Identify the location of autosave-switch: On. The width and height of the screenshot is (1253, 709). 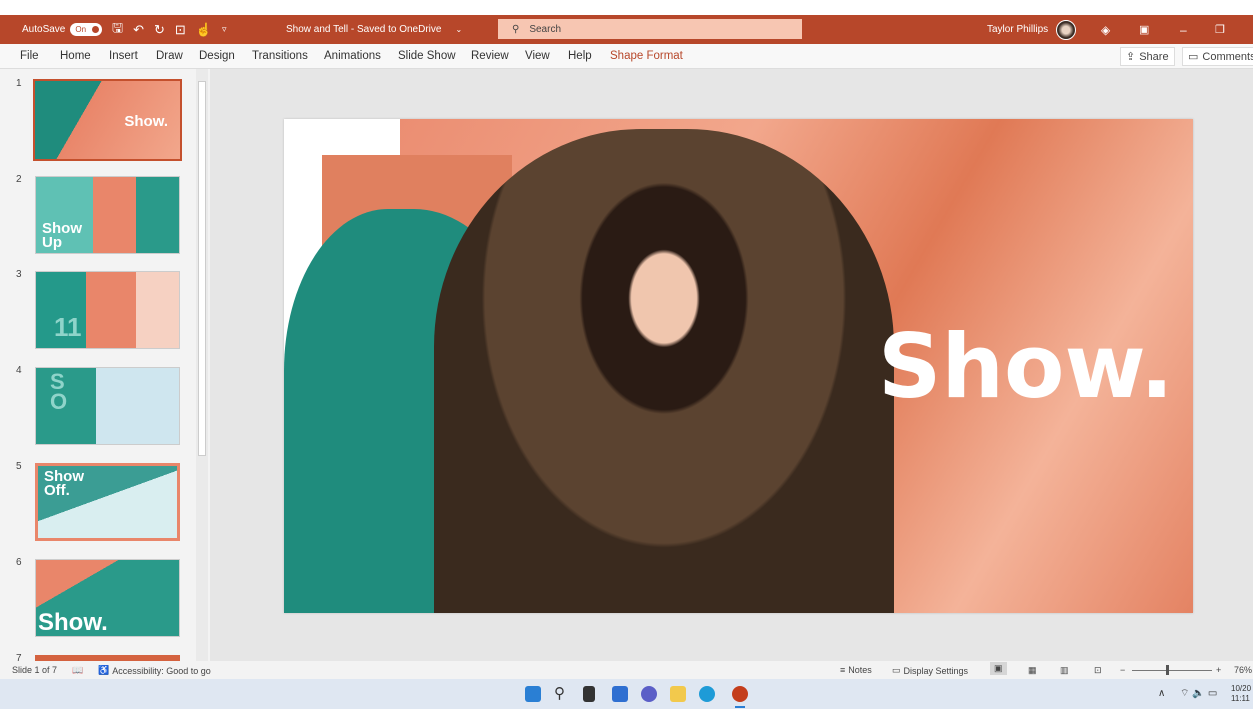
(86, 29).